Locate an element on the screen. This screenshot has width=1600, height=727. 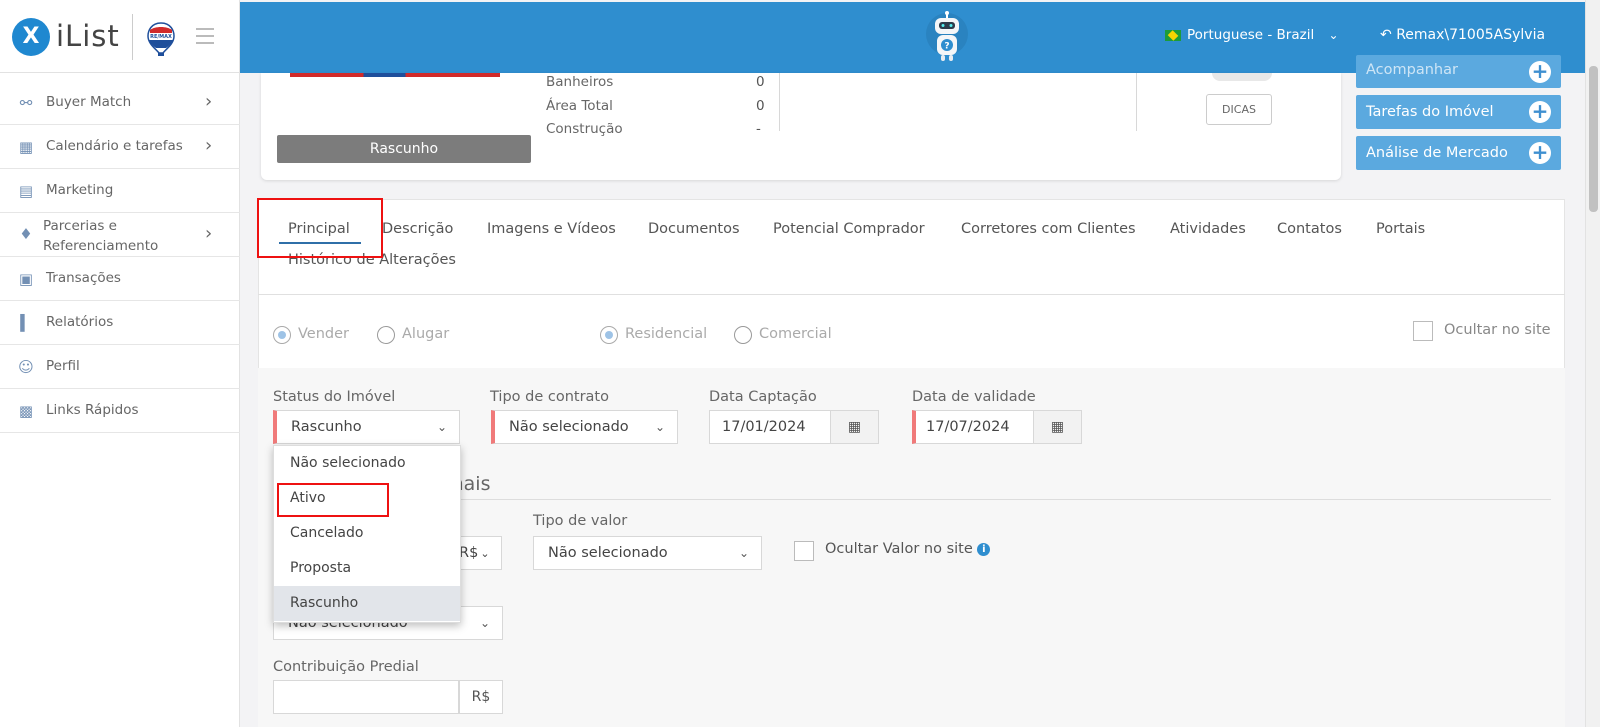
capture-date-input: 17/01/2024 is located at coordinates (770, 427).